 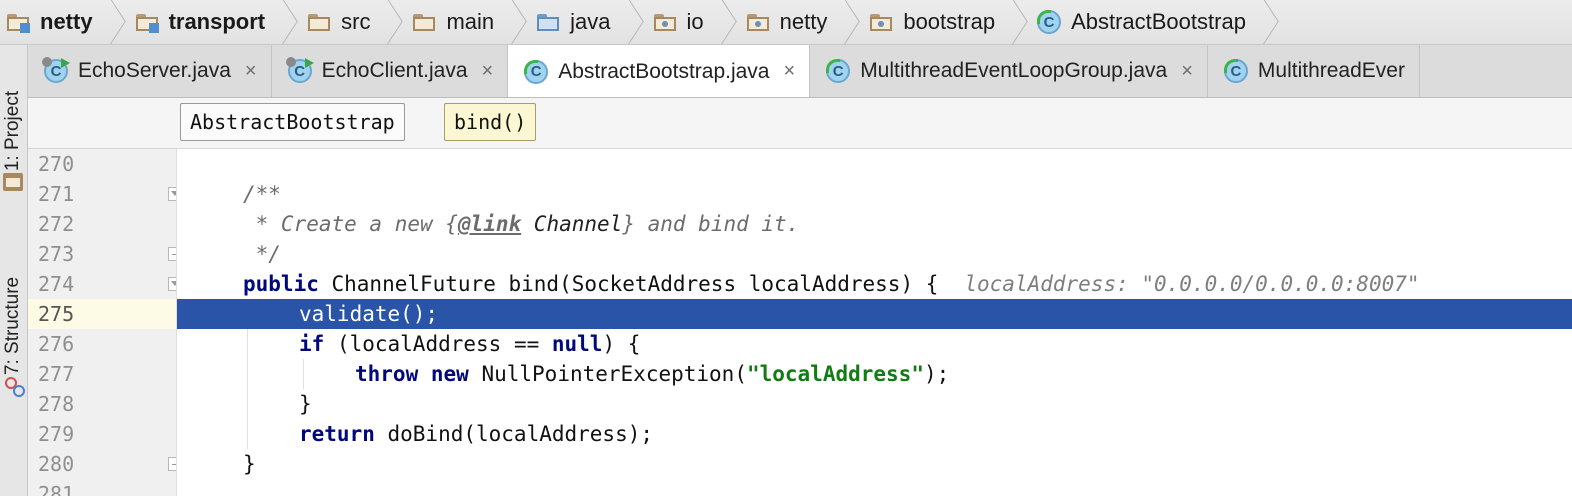 I want to click on tab-label: MultithreadEver, so click(x=1331, y=70).